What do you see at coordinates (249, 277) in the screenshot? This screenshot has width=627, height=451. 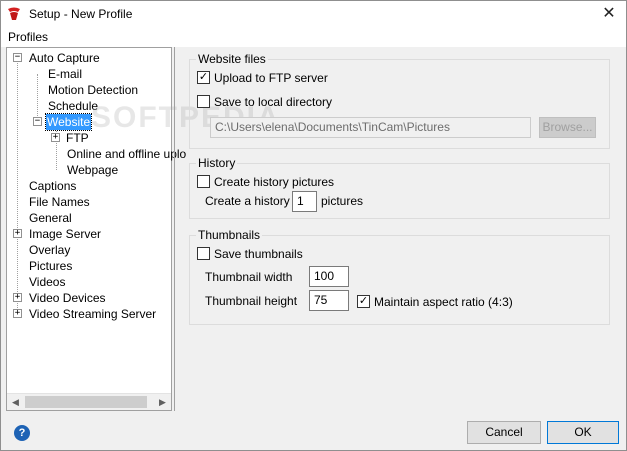 I see `thumbnail-width-label: Thumbnail width` at bounding box center [249, 277].